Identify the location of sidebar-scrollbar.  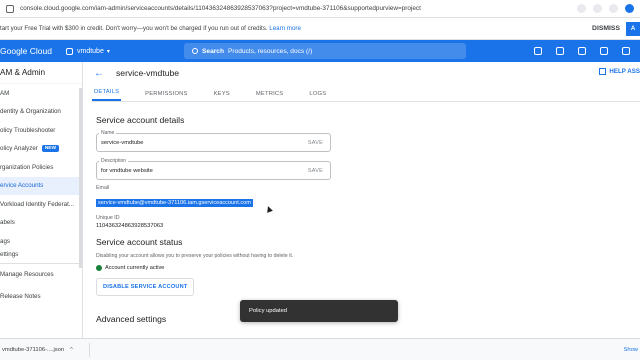
(80, 178).